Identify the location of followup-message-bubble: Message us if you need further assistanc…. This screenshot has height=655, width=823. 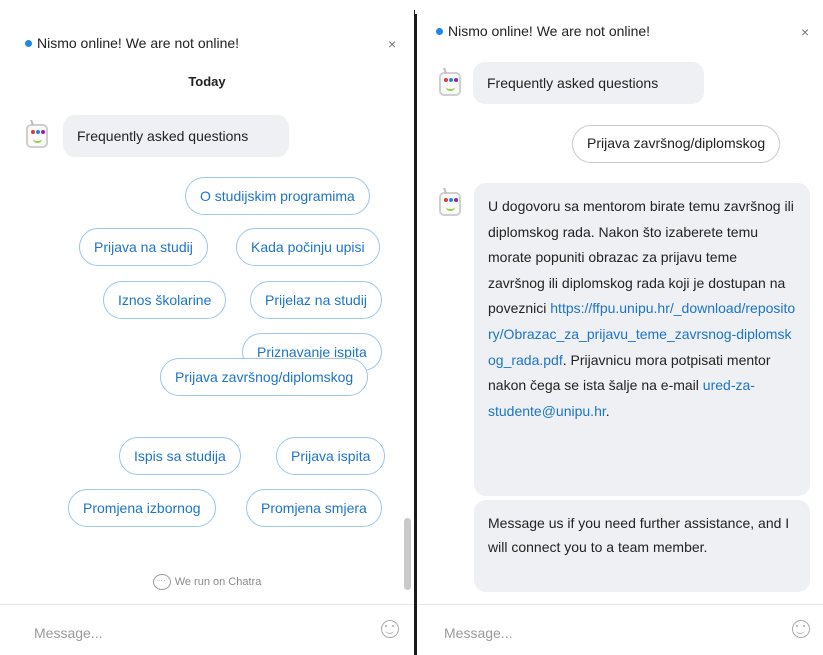
(642, 546).